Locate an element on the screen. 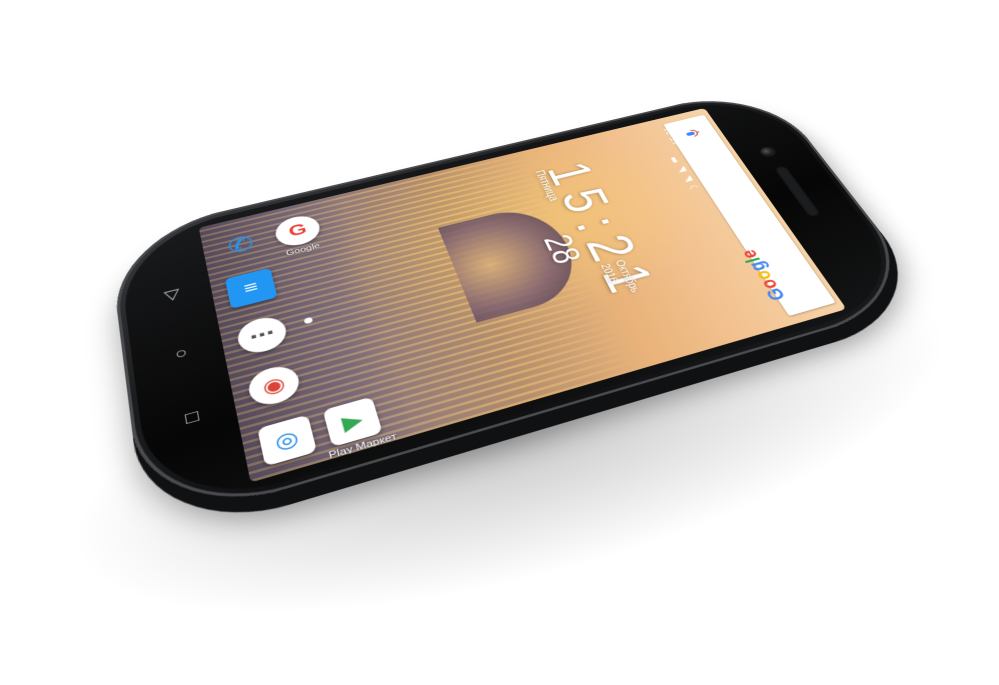  dock-phone: ✆ is located at coordinates (241, 244).